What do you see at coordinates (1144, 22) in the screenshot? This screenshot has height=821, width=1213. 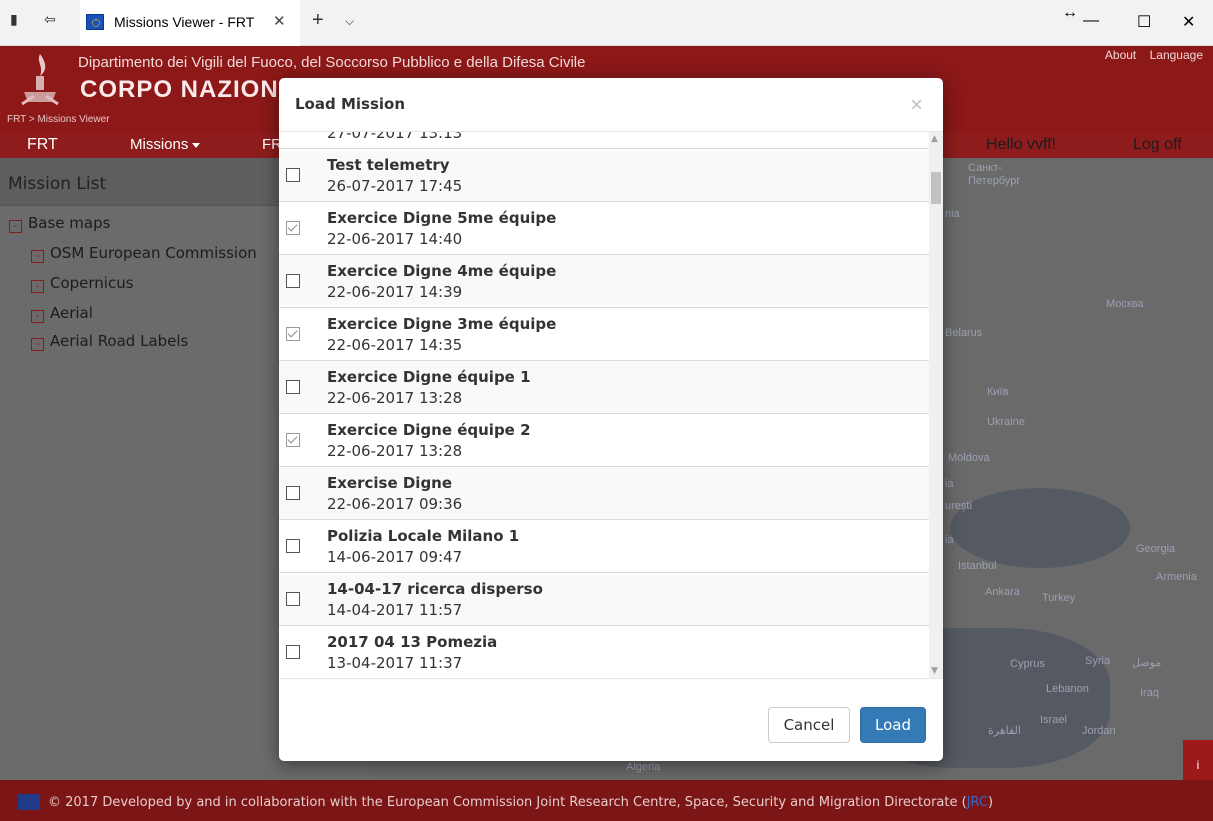 I see `maximize-icon: ☐` at bounding box center [1144, 22].